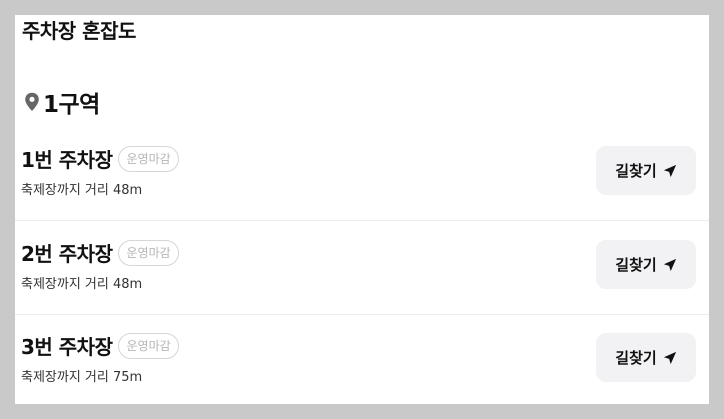 This screenshot has width=724, height=419. Describe the element at coordinates (67, 254) in the screenshot. I see `lot-name: 2번 주차장` at that location.